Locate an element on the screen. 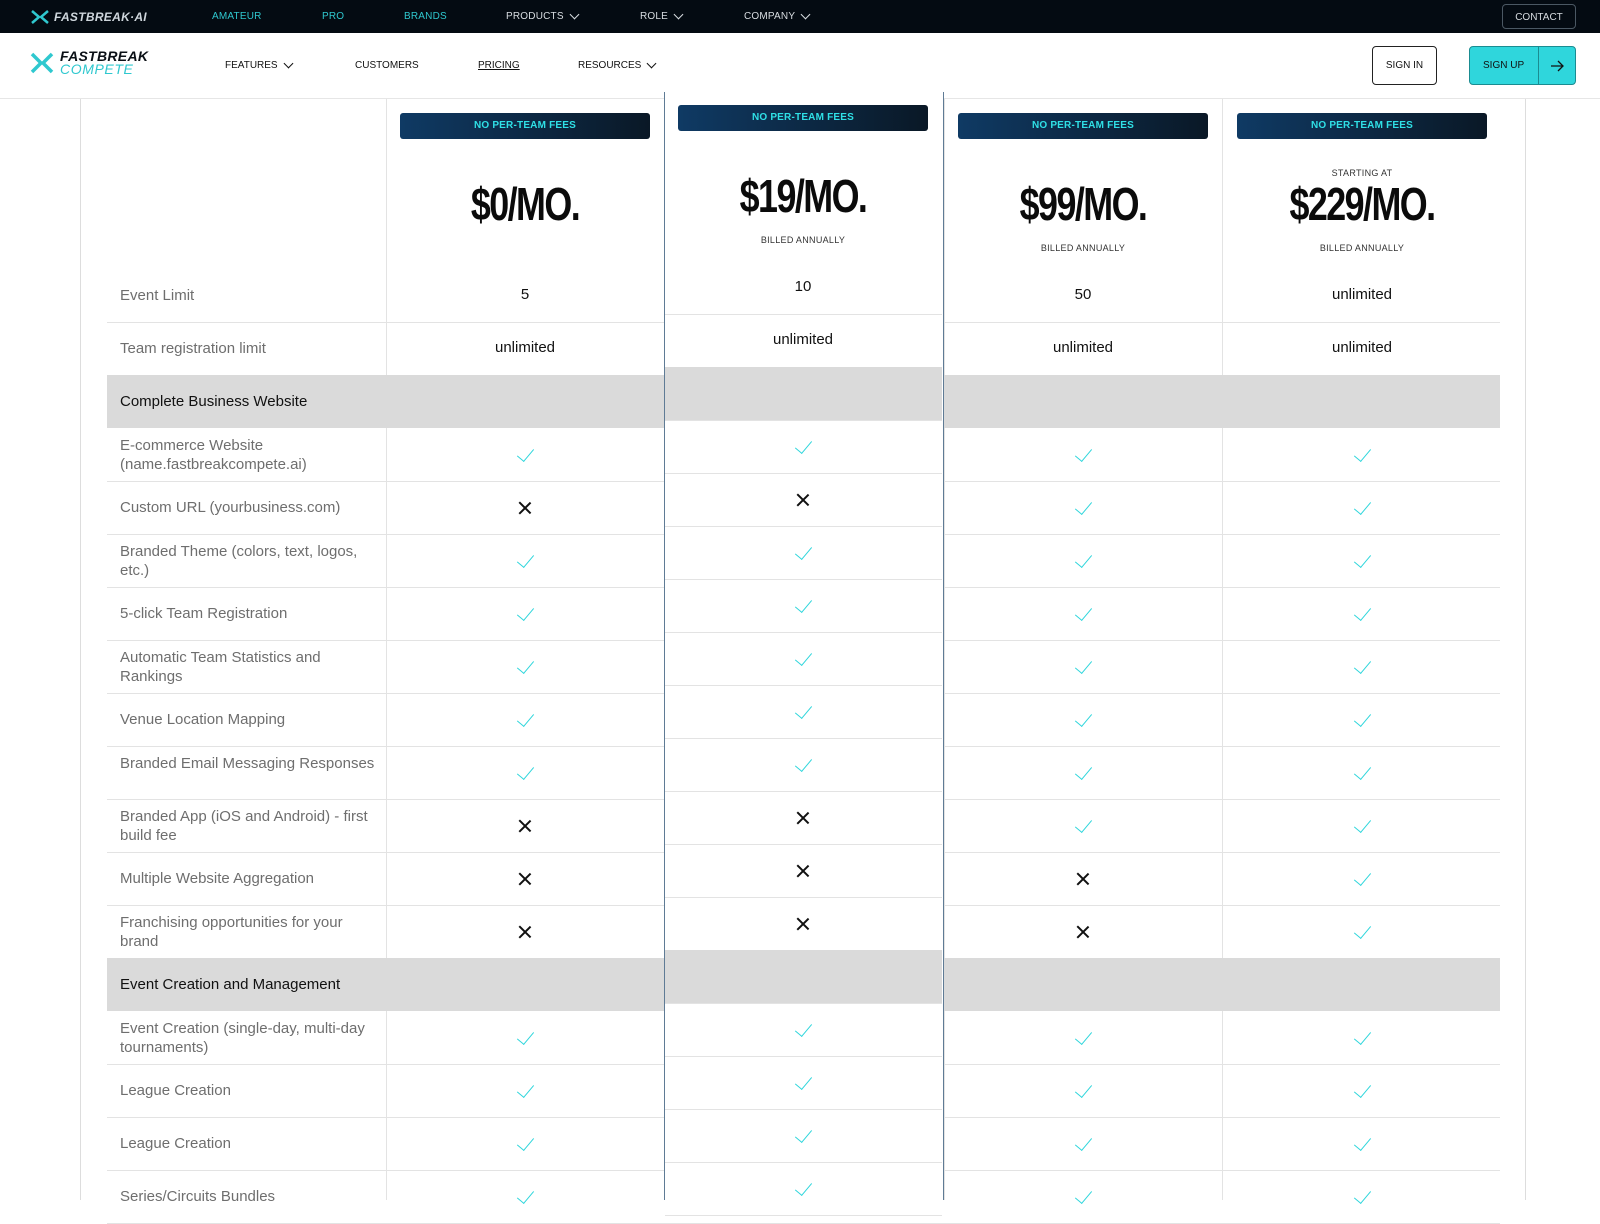  nav-products-label: PRODUCTS is located at coordinates (535, 16).